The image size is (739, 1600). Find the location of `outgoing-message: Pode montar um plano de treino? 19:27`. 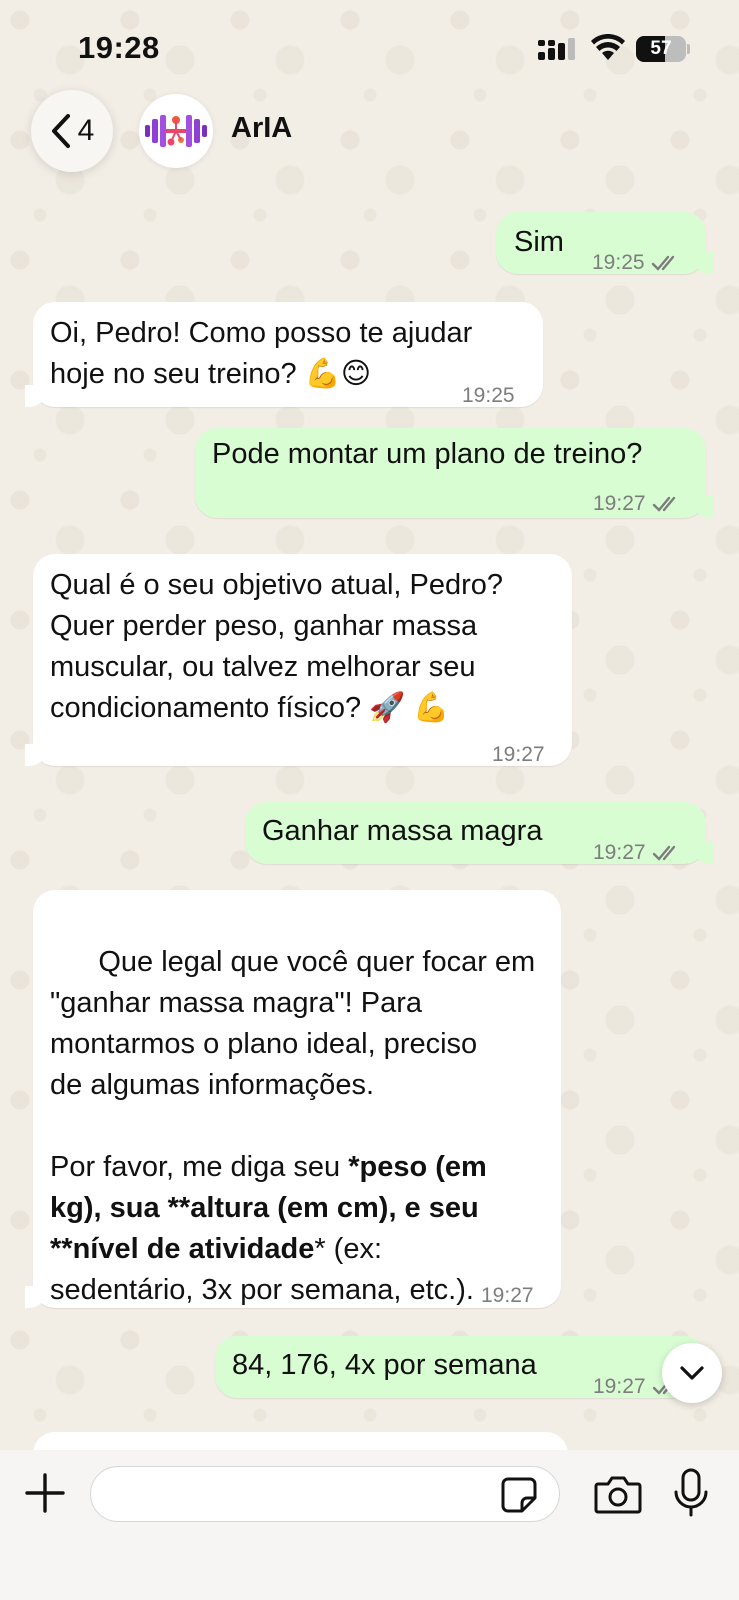

outgoing-message: Pode montar um plano de treino? 19:27 is located at coordinates (454, 473).